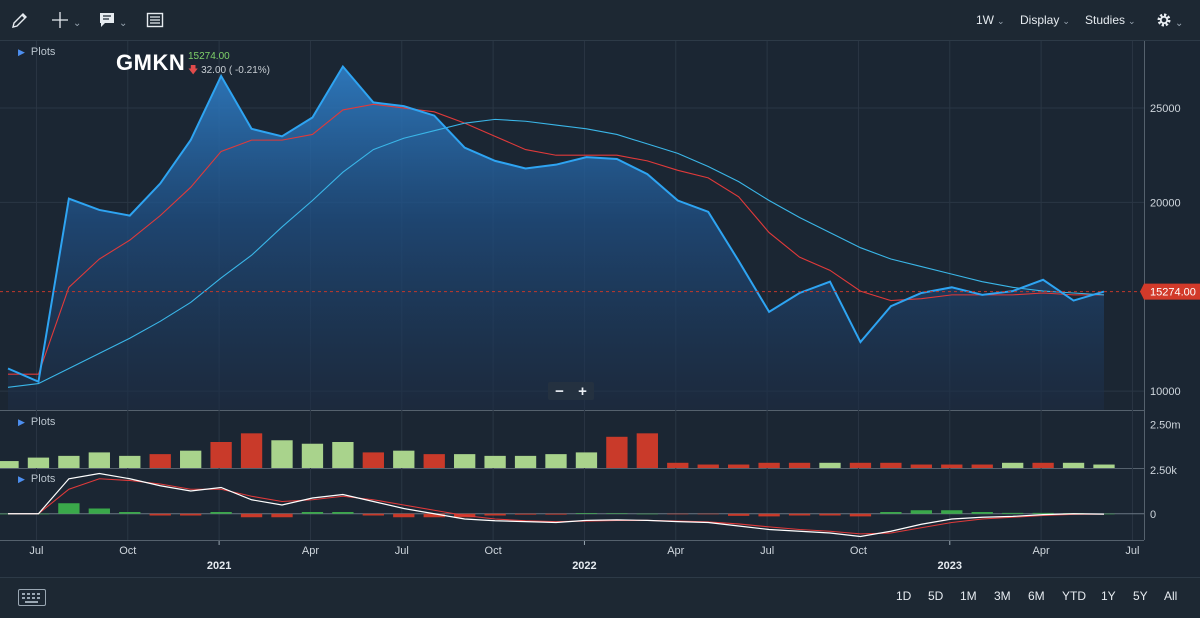 The width and height of the screenshot is (1200, 618). I want to click on zoom-in-button: +, so click(582, 391).